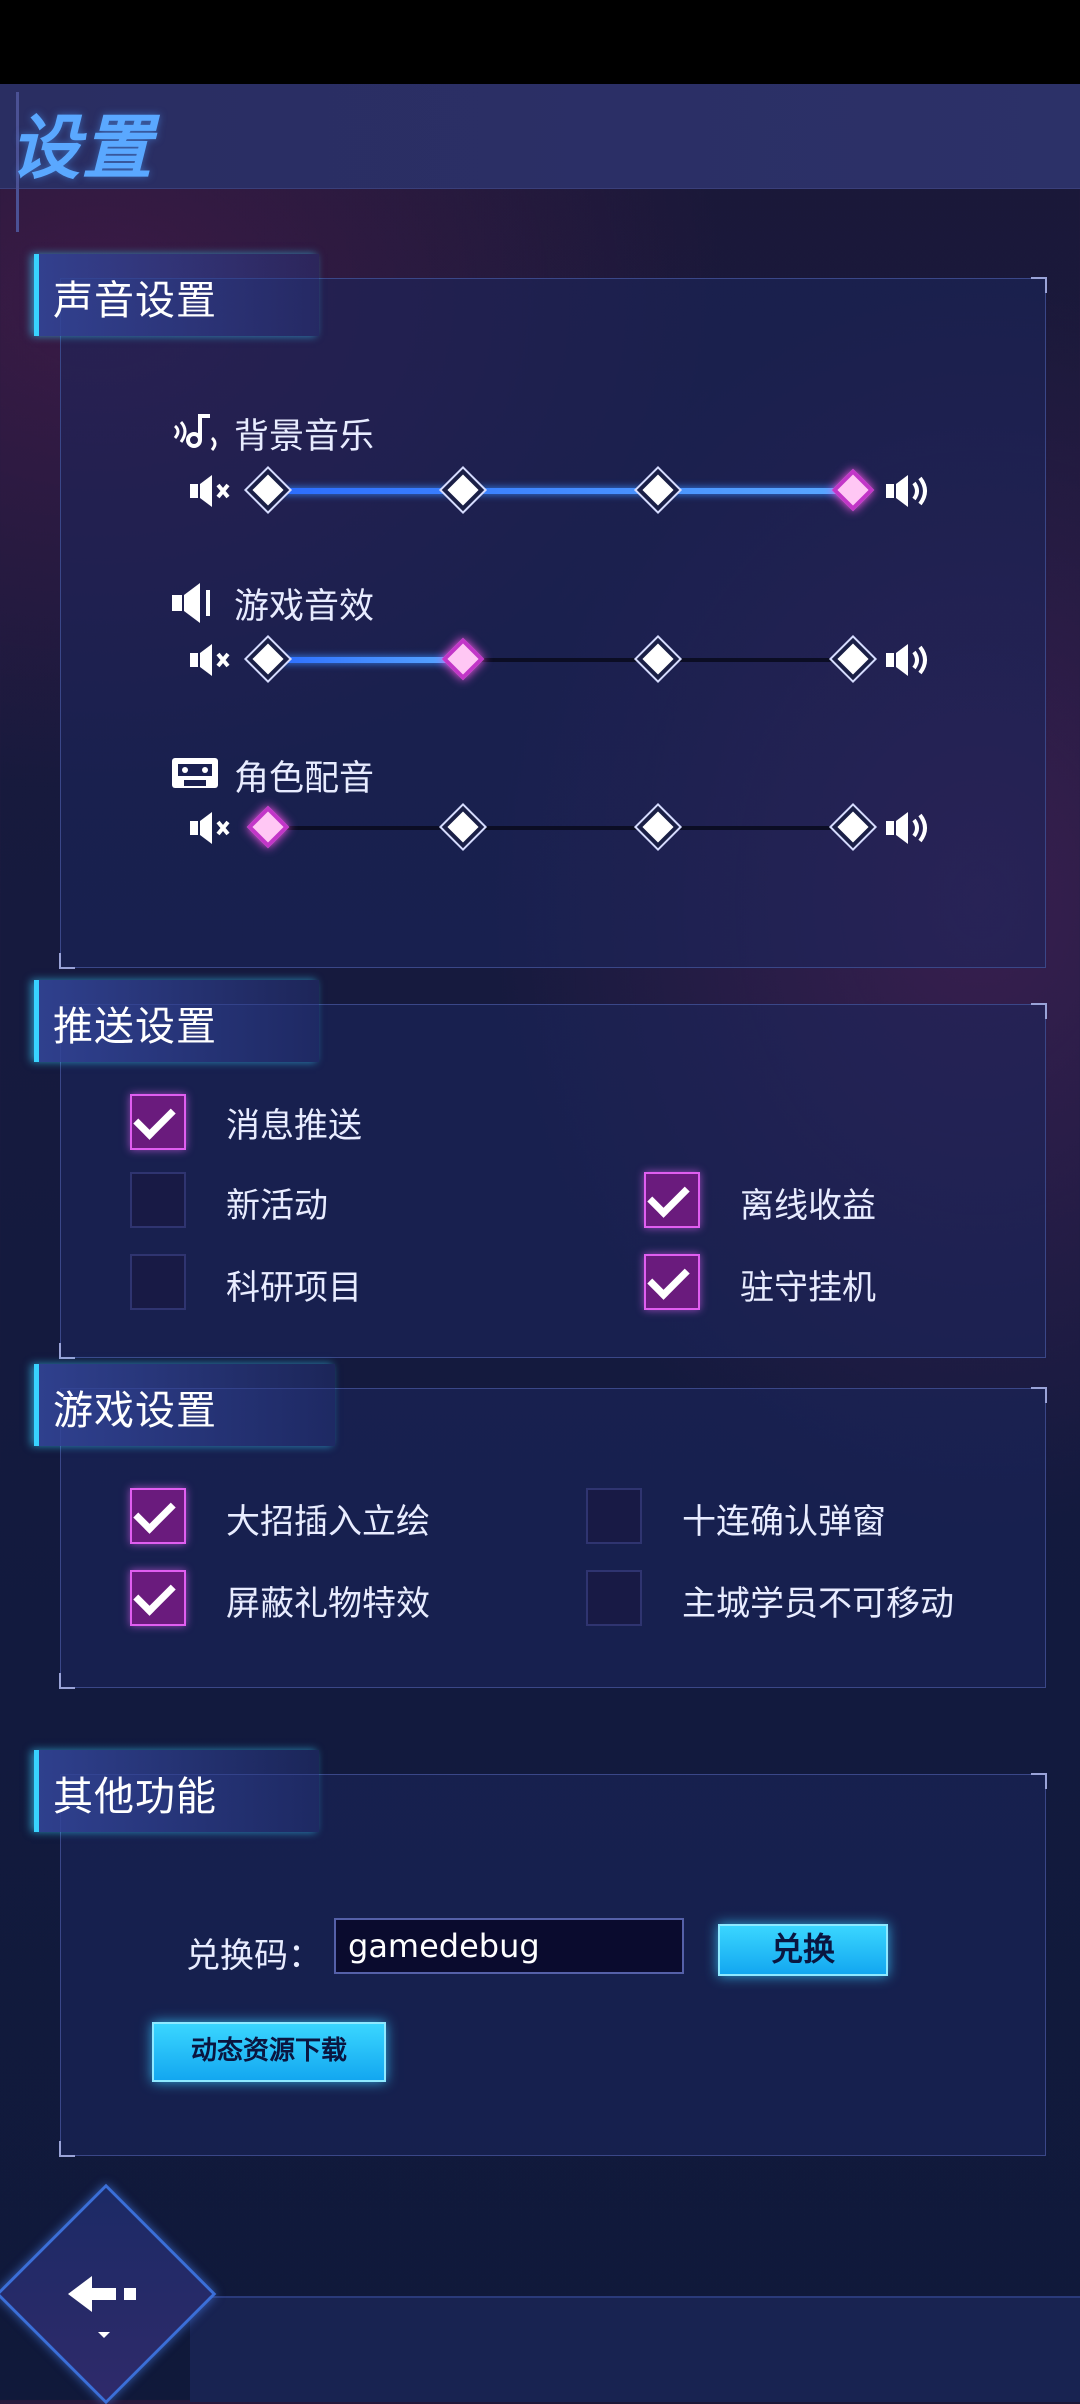 This screenshot has height=2404, width=1080. Describe the element at coordinates (672, 1200) in the screenshot. I see `checkbox-offline-income` at that location.